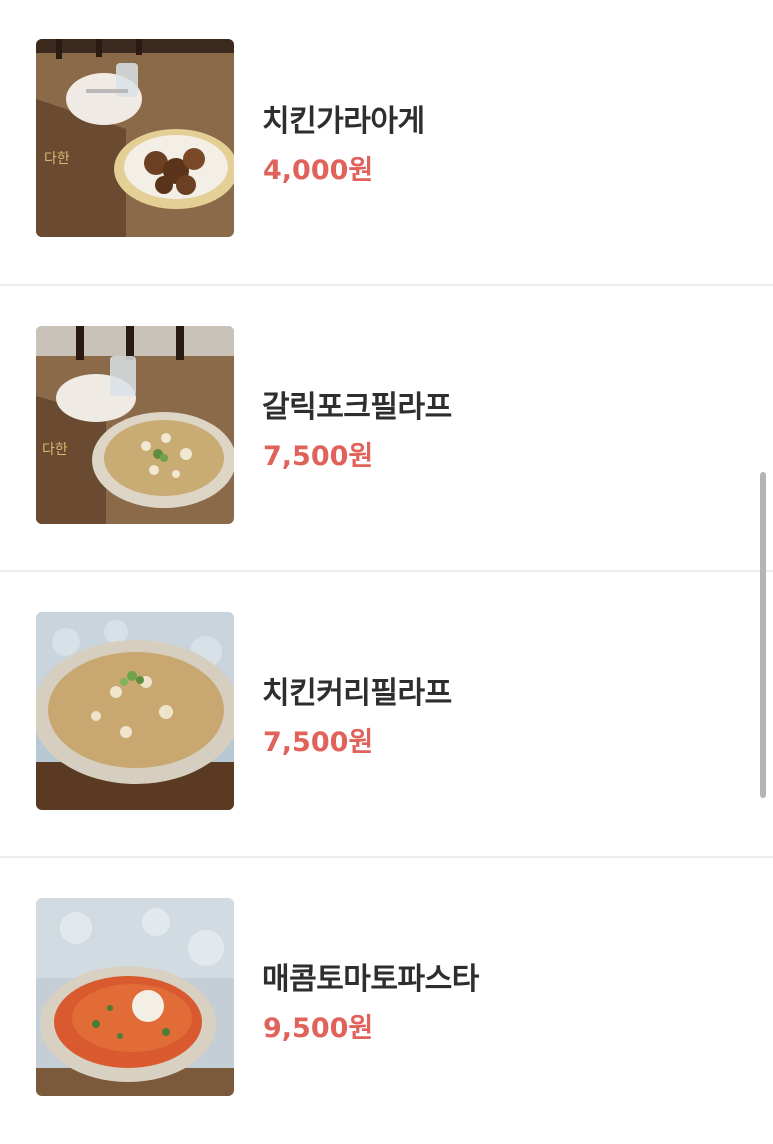  What do you see at coordinates (357, 693) in the screenshot?
I see `menu-item-name: 치킨커리필라프` at bounding box center [357, 693].